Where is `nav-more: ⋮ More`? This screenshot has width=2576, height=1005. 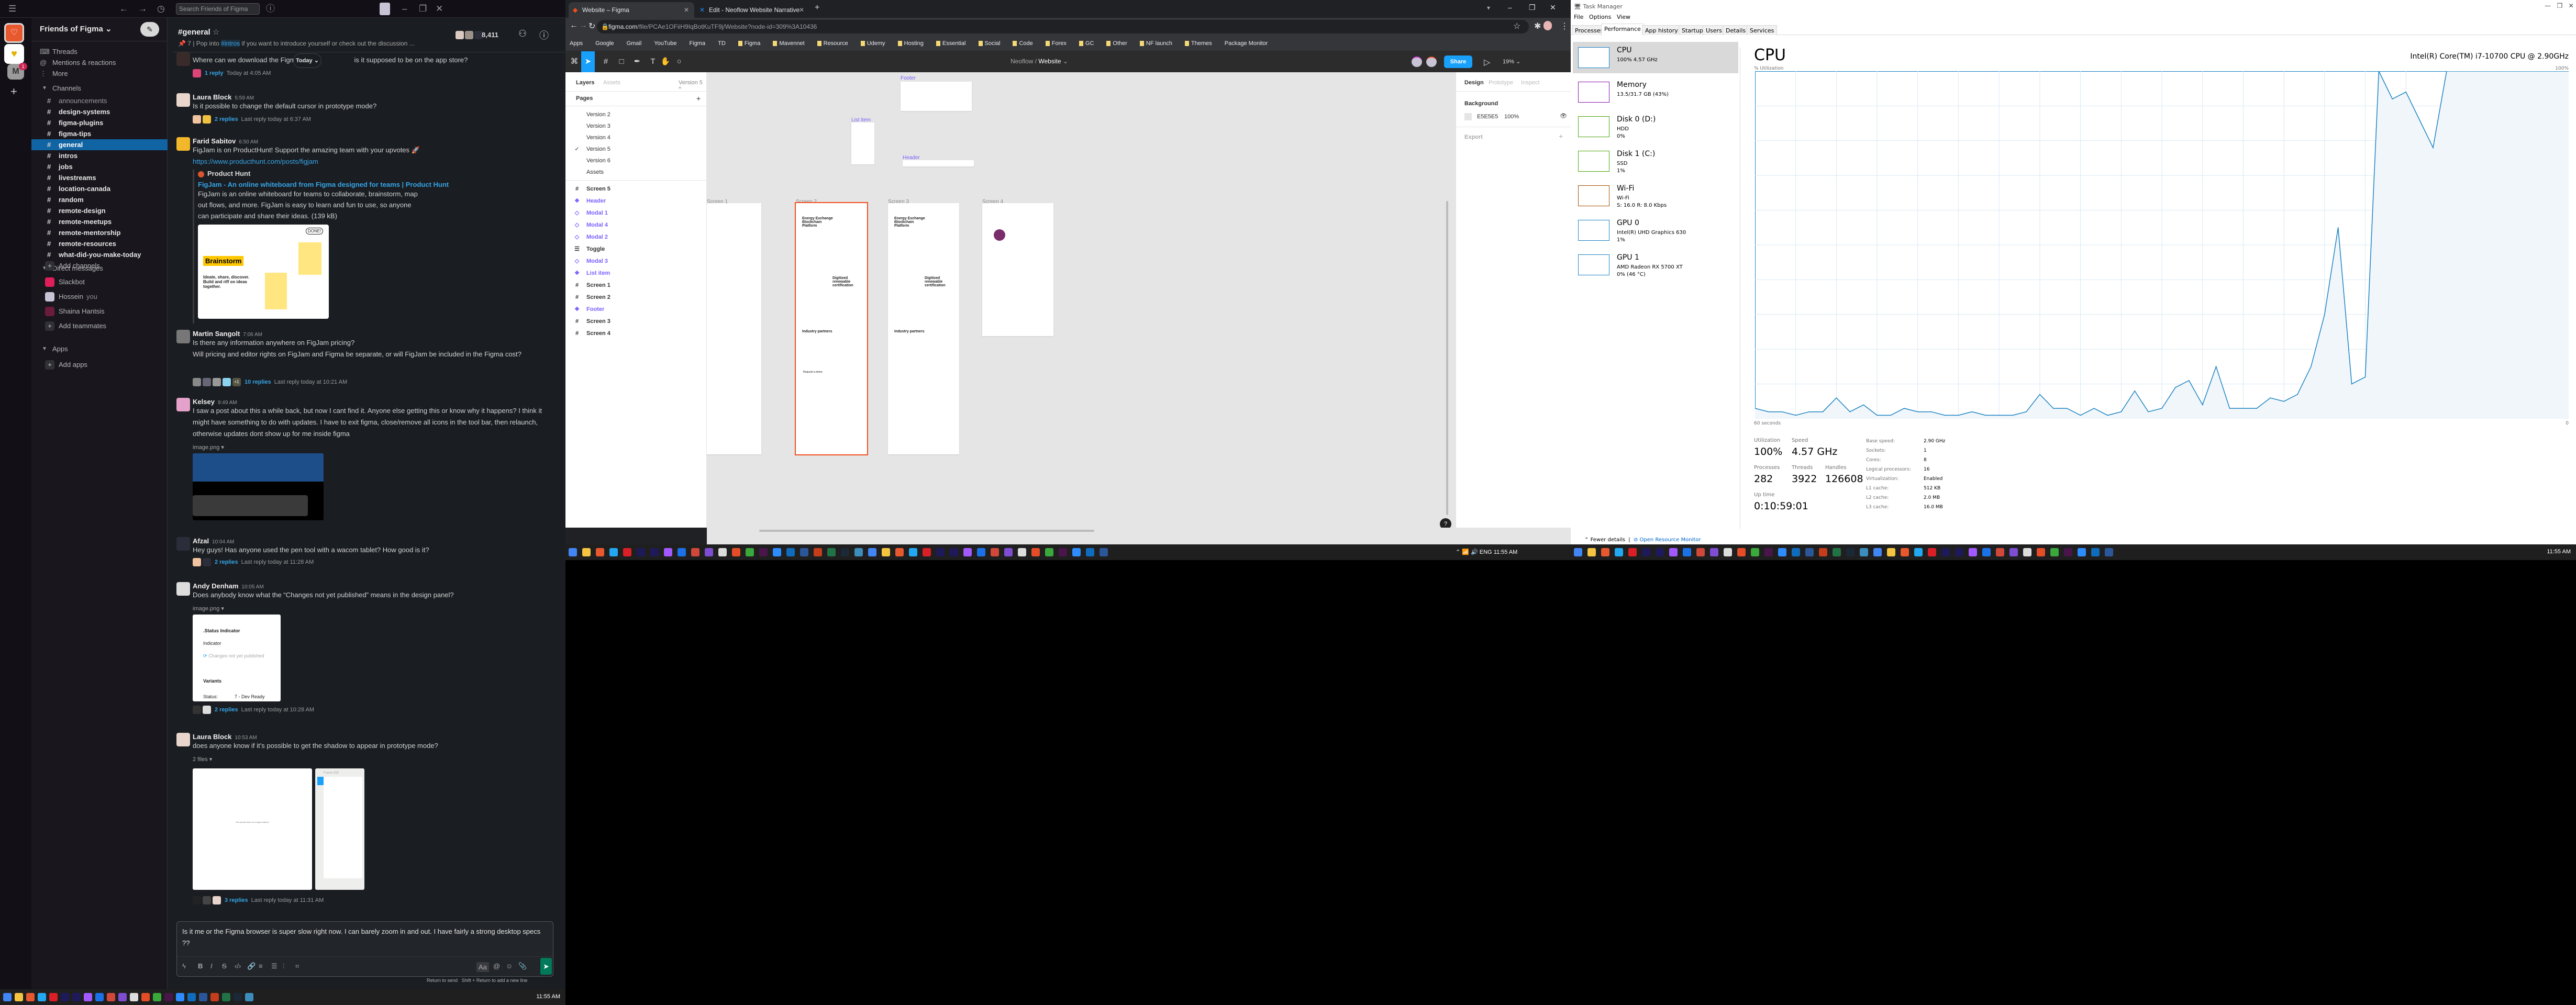
nav-more: ⋮ More is located at coordinates (99, 73).